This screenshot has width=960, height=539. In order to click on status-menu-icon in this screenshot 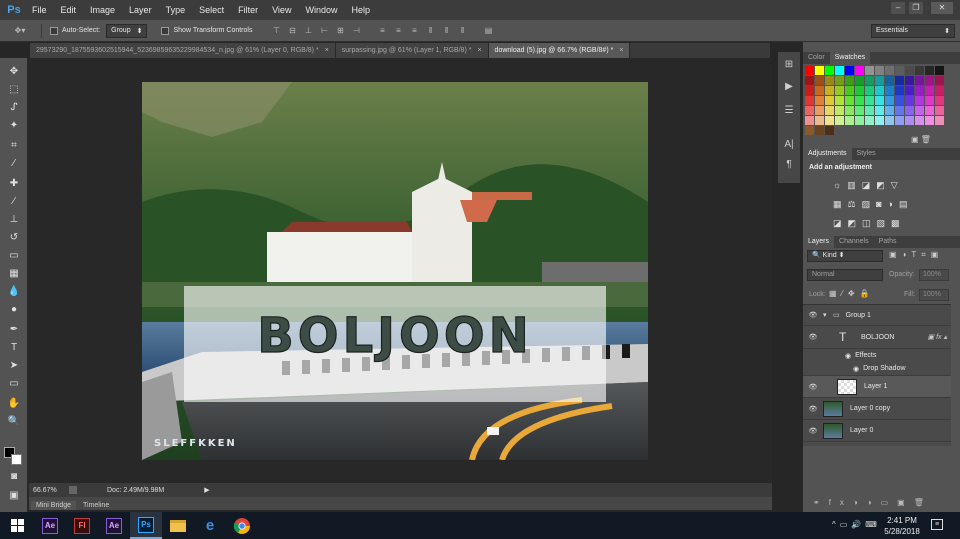, I will do `click(73, 490)`.